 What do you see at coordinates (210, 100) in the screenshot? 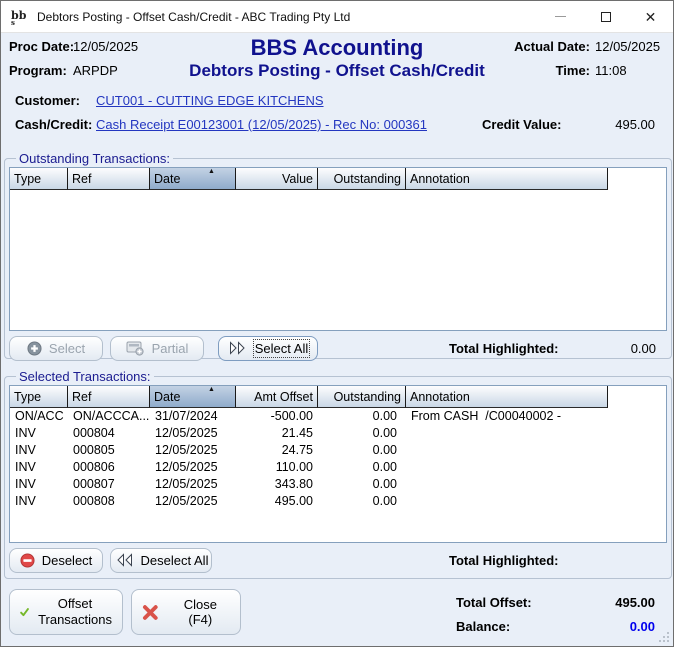
I see `customer-link: CUT001 - CUTTING EDGE KITCHENS` at bounding box center [210, 100].